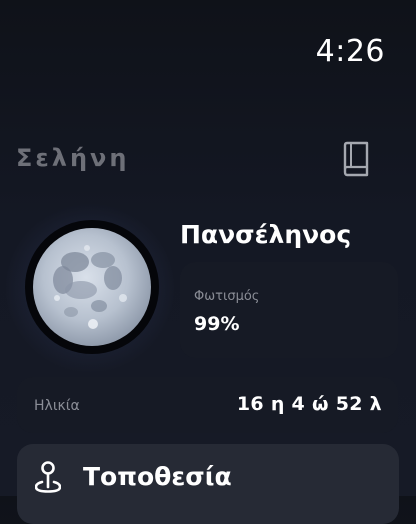 The image size is (416, 524). Describe the element at coordinates (227, 296) in the screenshot. I see `illumination-label: Φωτισμός` at that location.